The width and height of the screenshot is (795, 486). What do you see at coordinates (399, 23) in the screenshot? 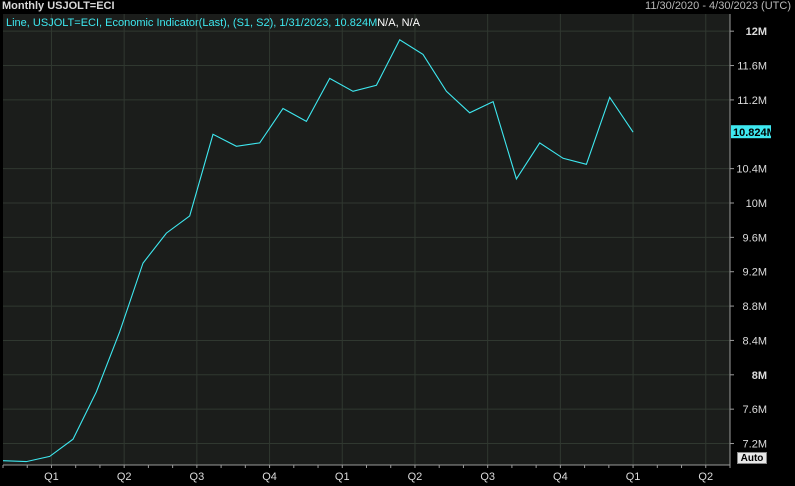
I see `legend-extra-text: N/A, N/A` at bounding box center [399, 23].